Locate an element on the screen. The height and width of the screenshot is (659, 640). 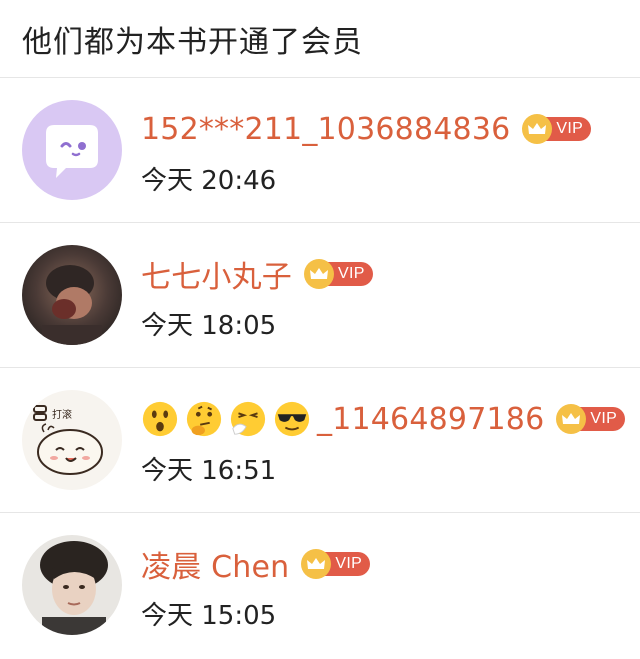
member-time: 今天 18:05 is located at coordinates (209, 326).